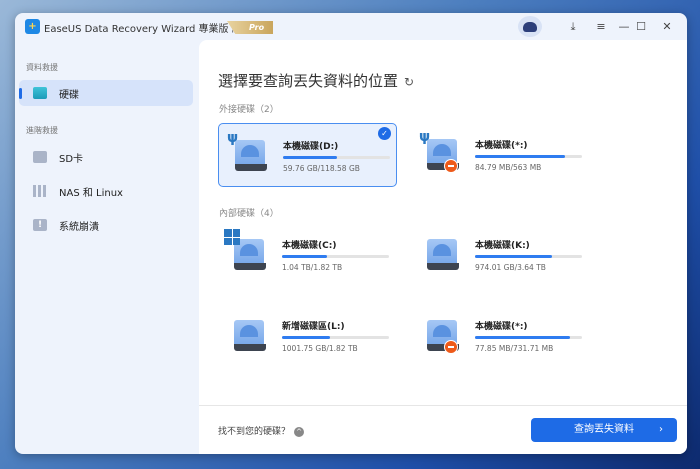 Image resolution: width=700 pixels, height=469 pixels. I want to click on disk-size: 1001.75 GB/1.82 TB, so click(320, 348).